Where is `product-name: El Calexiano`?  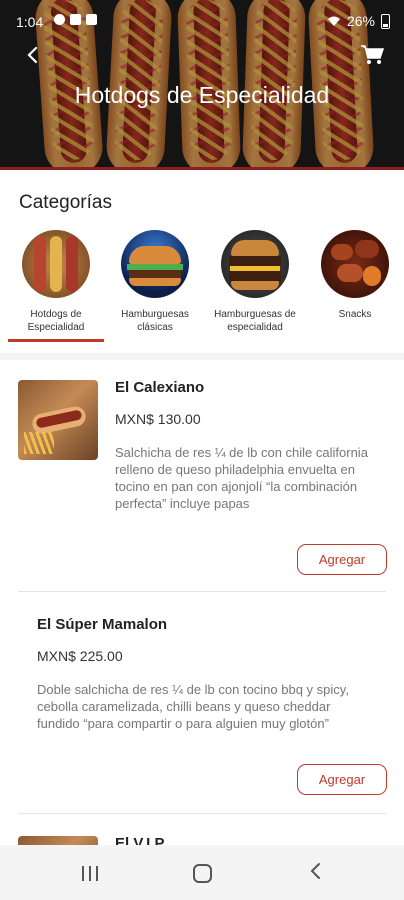
product-name: El Calexiano is located at coordinates (160, 387).